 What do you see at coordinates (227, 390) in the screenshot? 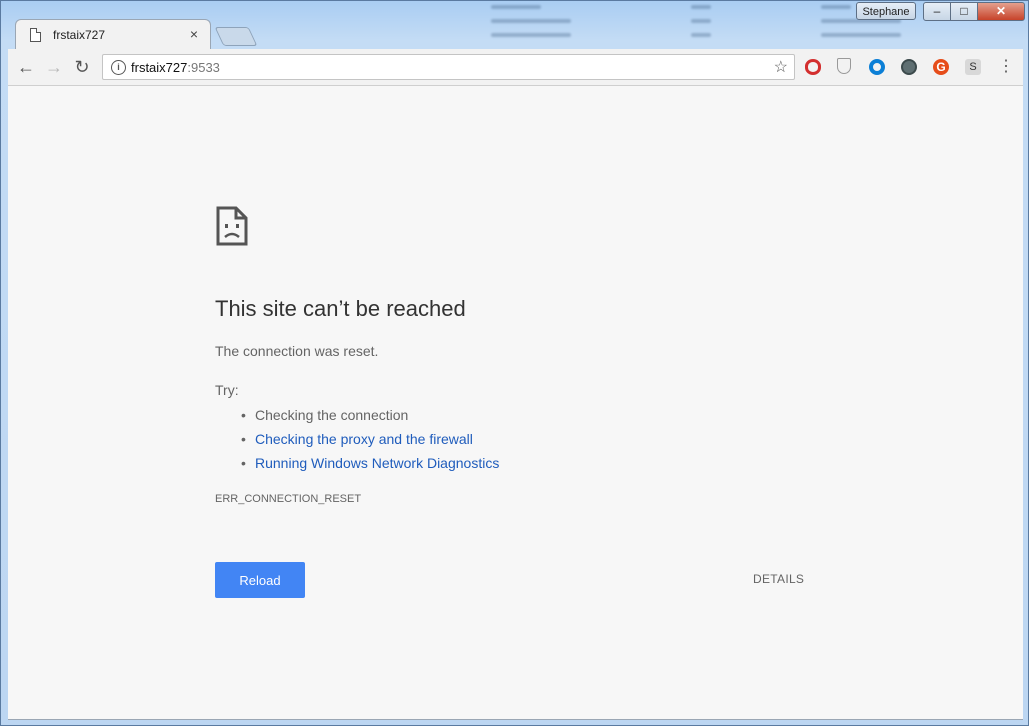
I see `try-label: Try:` at bounding box center [227, 390].